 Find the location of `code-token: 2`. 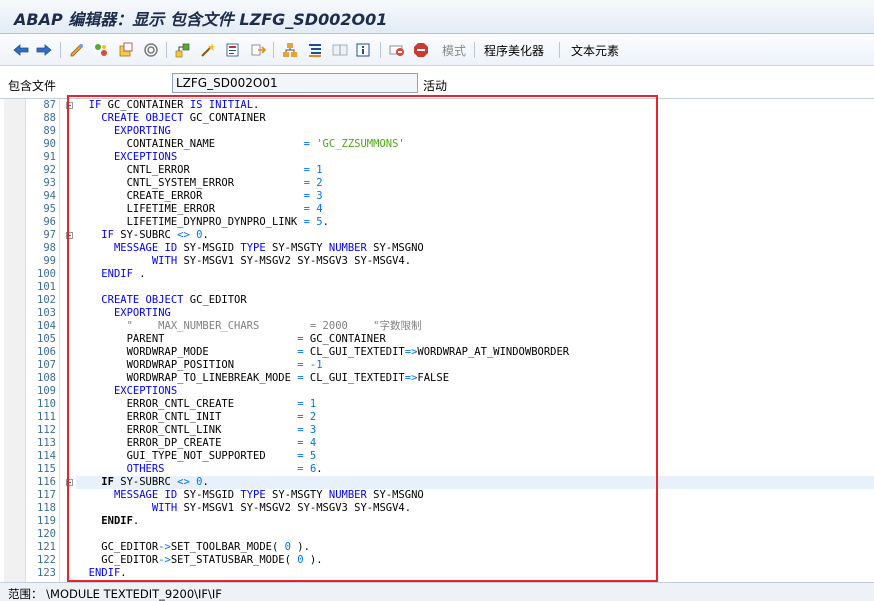

code-token: 2 is located at coordinates (319, 183).